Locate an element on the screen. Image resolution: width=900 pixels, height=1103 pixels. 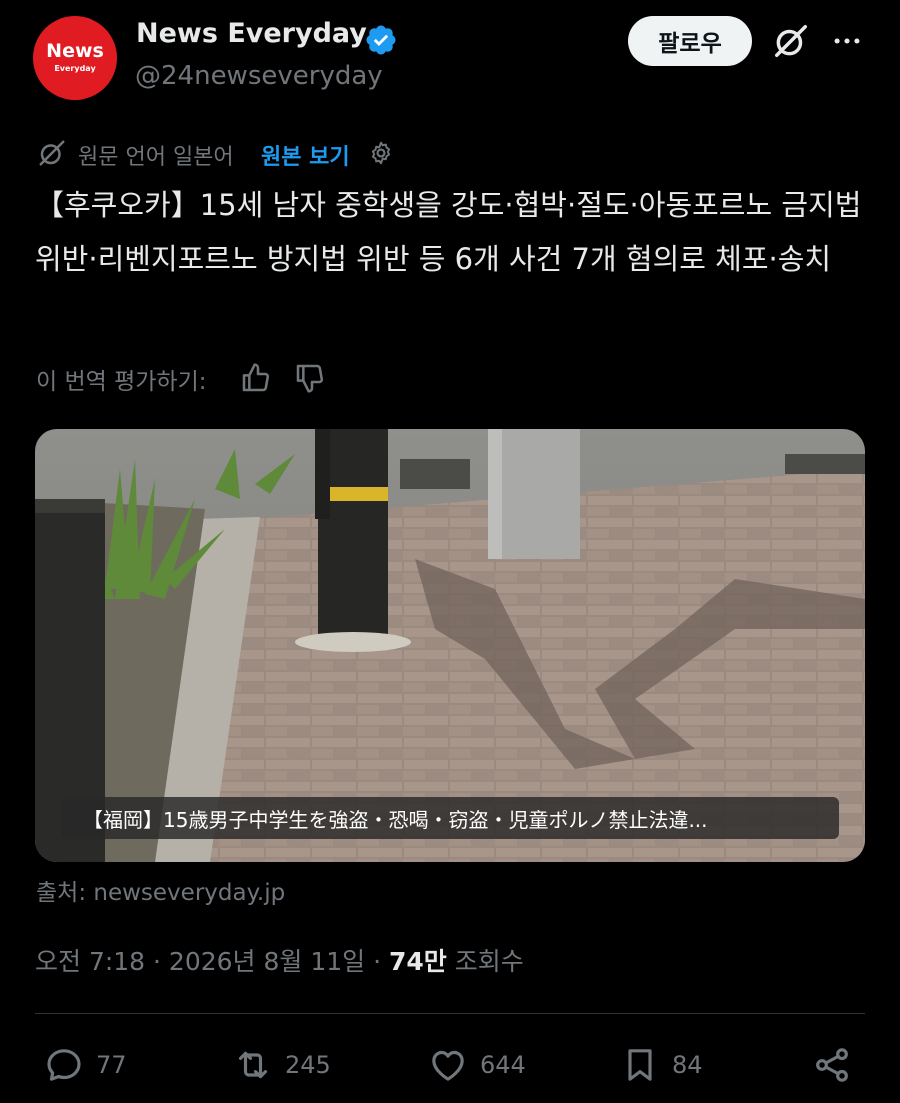
repost-count: 245 is located at coordinates (308, 1065).